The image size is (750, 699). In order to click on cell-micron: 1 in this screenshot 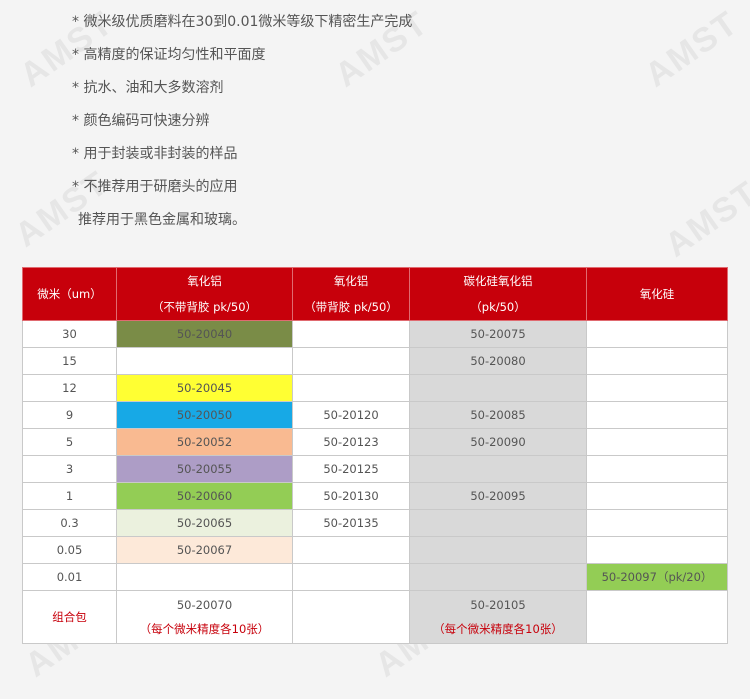, I will do `click(69, 496)`.